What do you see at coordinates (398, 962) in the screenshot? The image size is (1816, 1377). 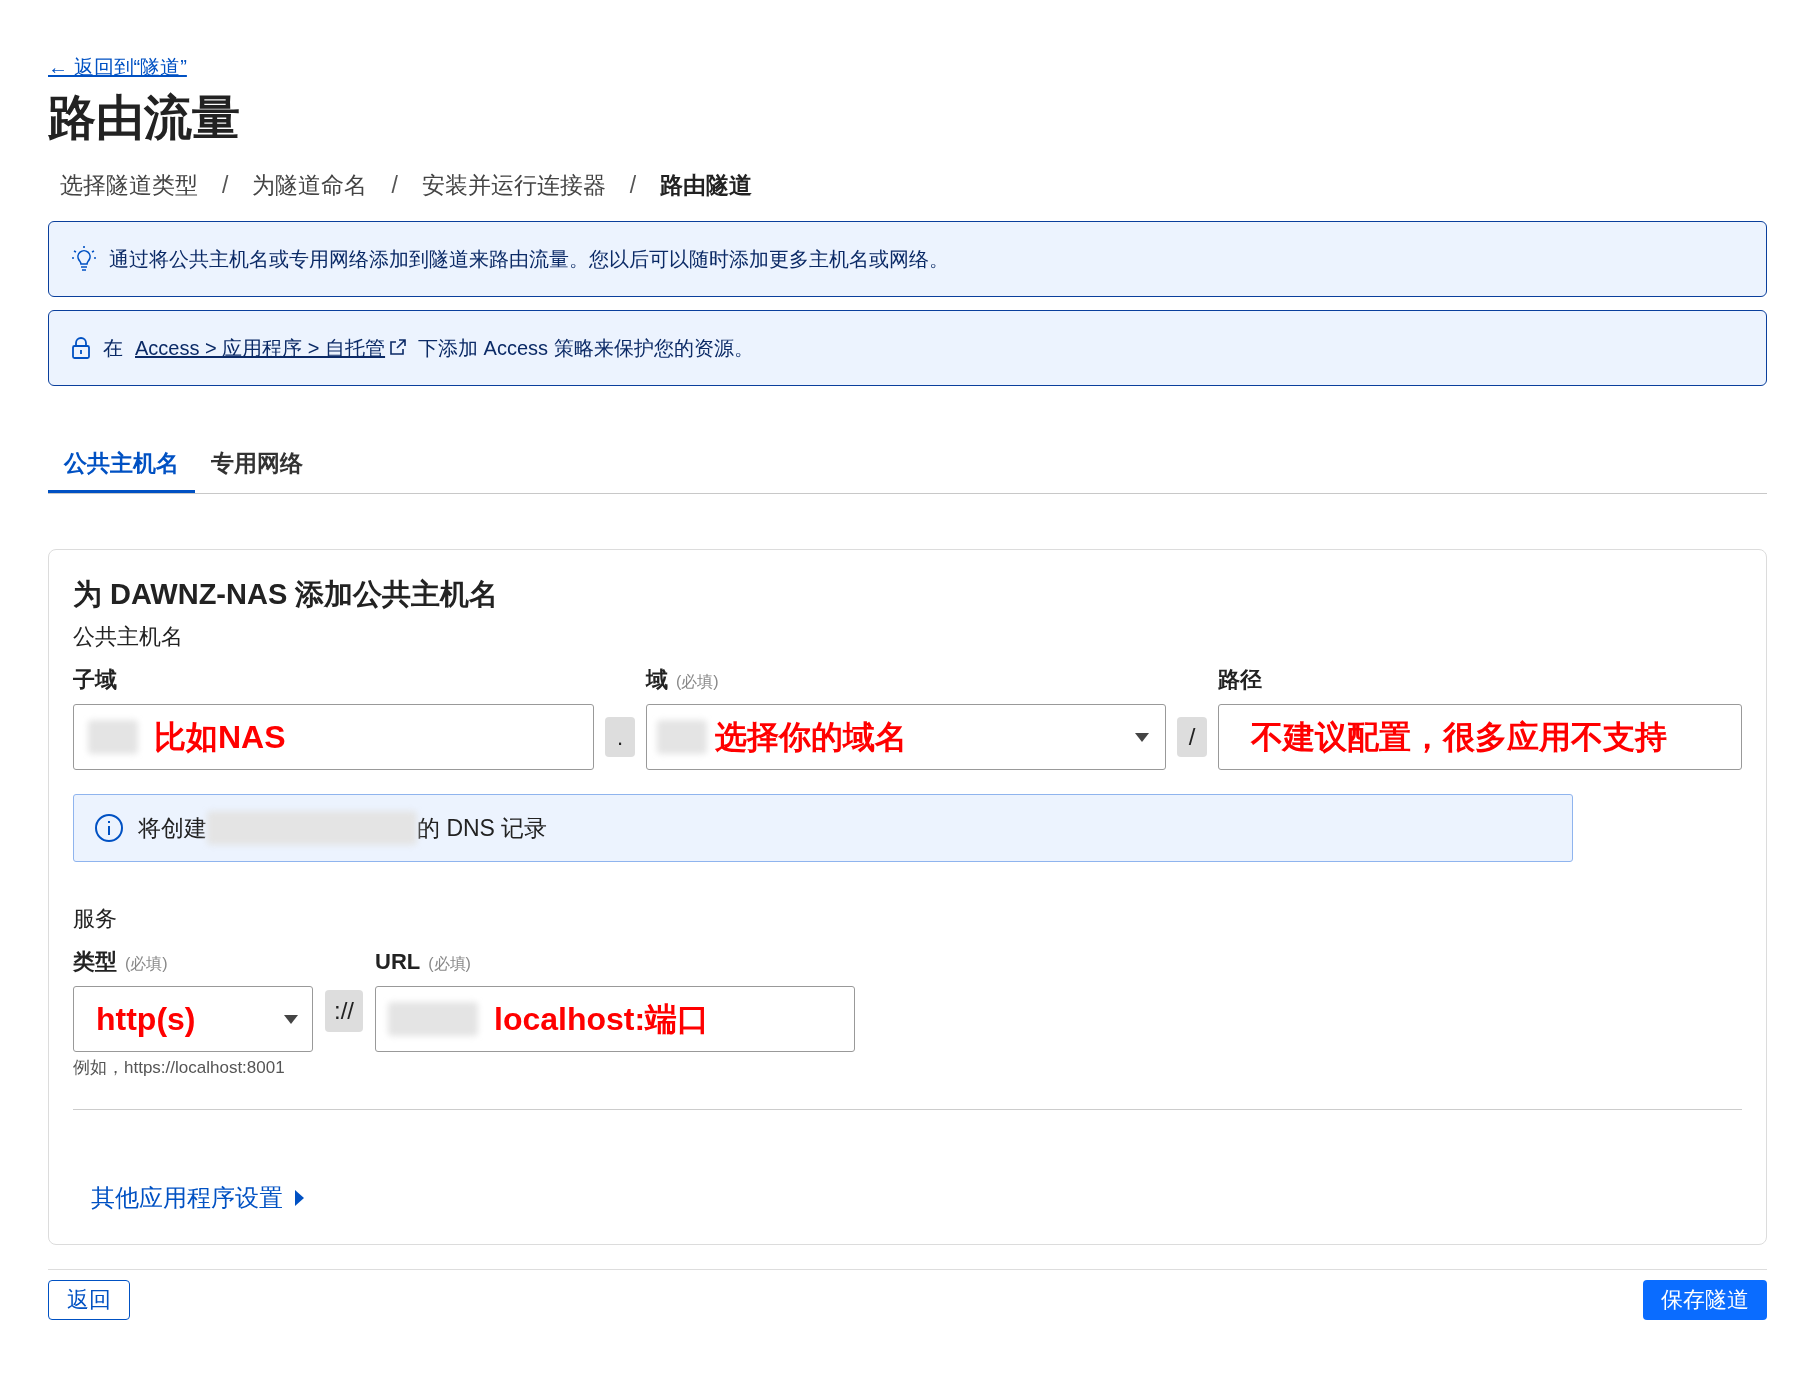 I see `field-label: URL` at bounding box center [398, 962].